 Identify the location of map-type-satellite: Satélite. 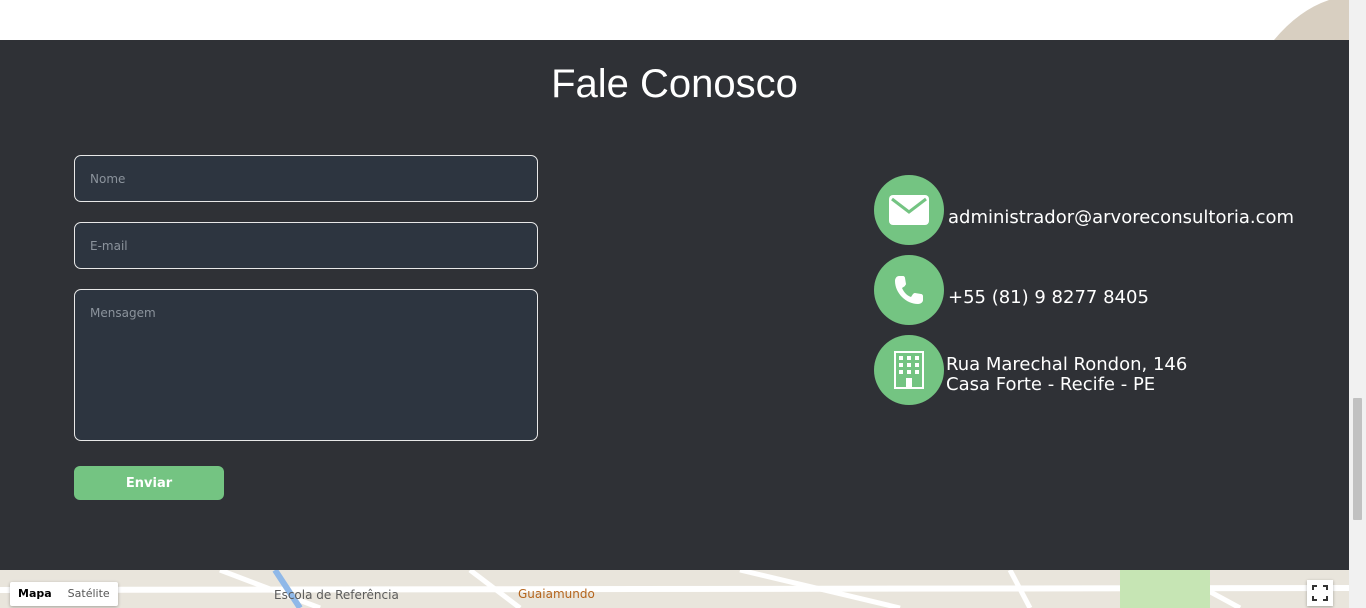
(89, 594).